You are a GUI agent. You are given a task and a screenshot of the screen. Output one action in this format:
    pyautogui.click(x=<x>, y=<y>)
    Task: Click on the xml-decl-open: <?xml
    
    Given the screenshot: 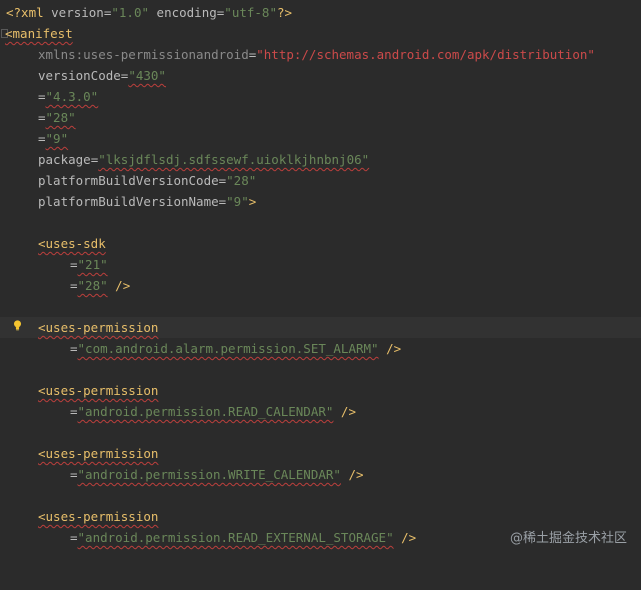 What is the action you would take?
    pyautogui.click(x=29, y=12)
    